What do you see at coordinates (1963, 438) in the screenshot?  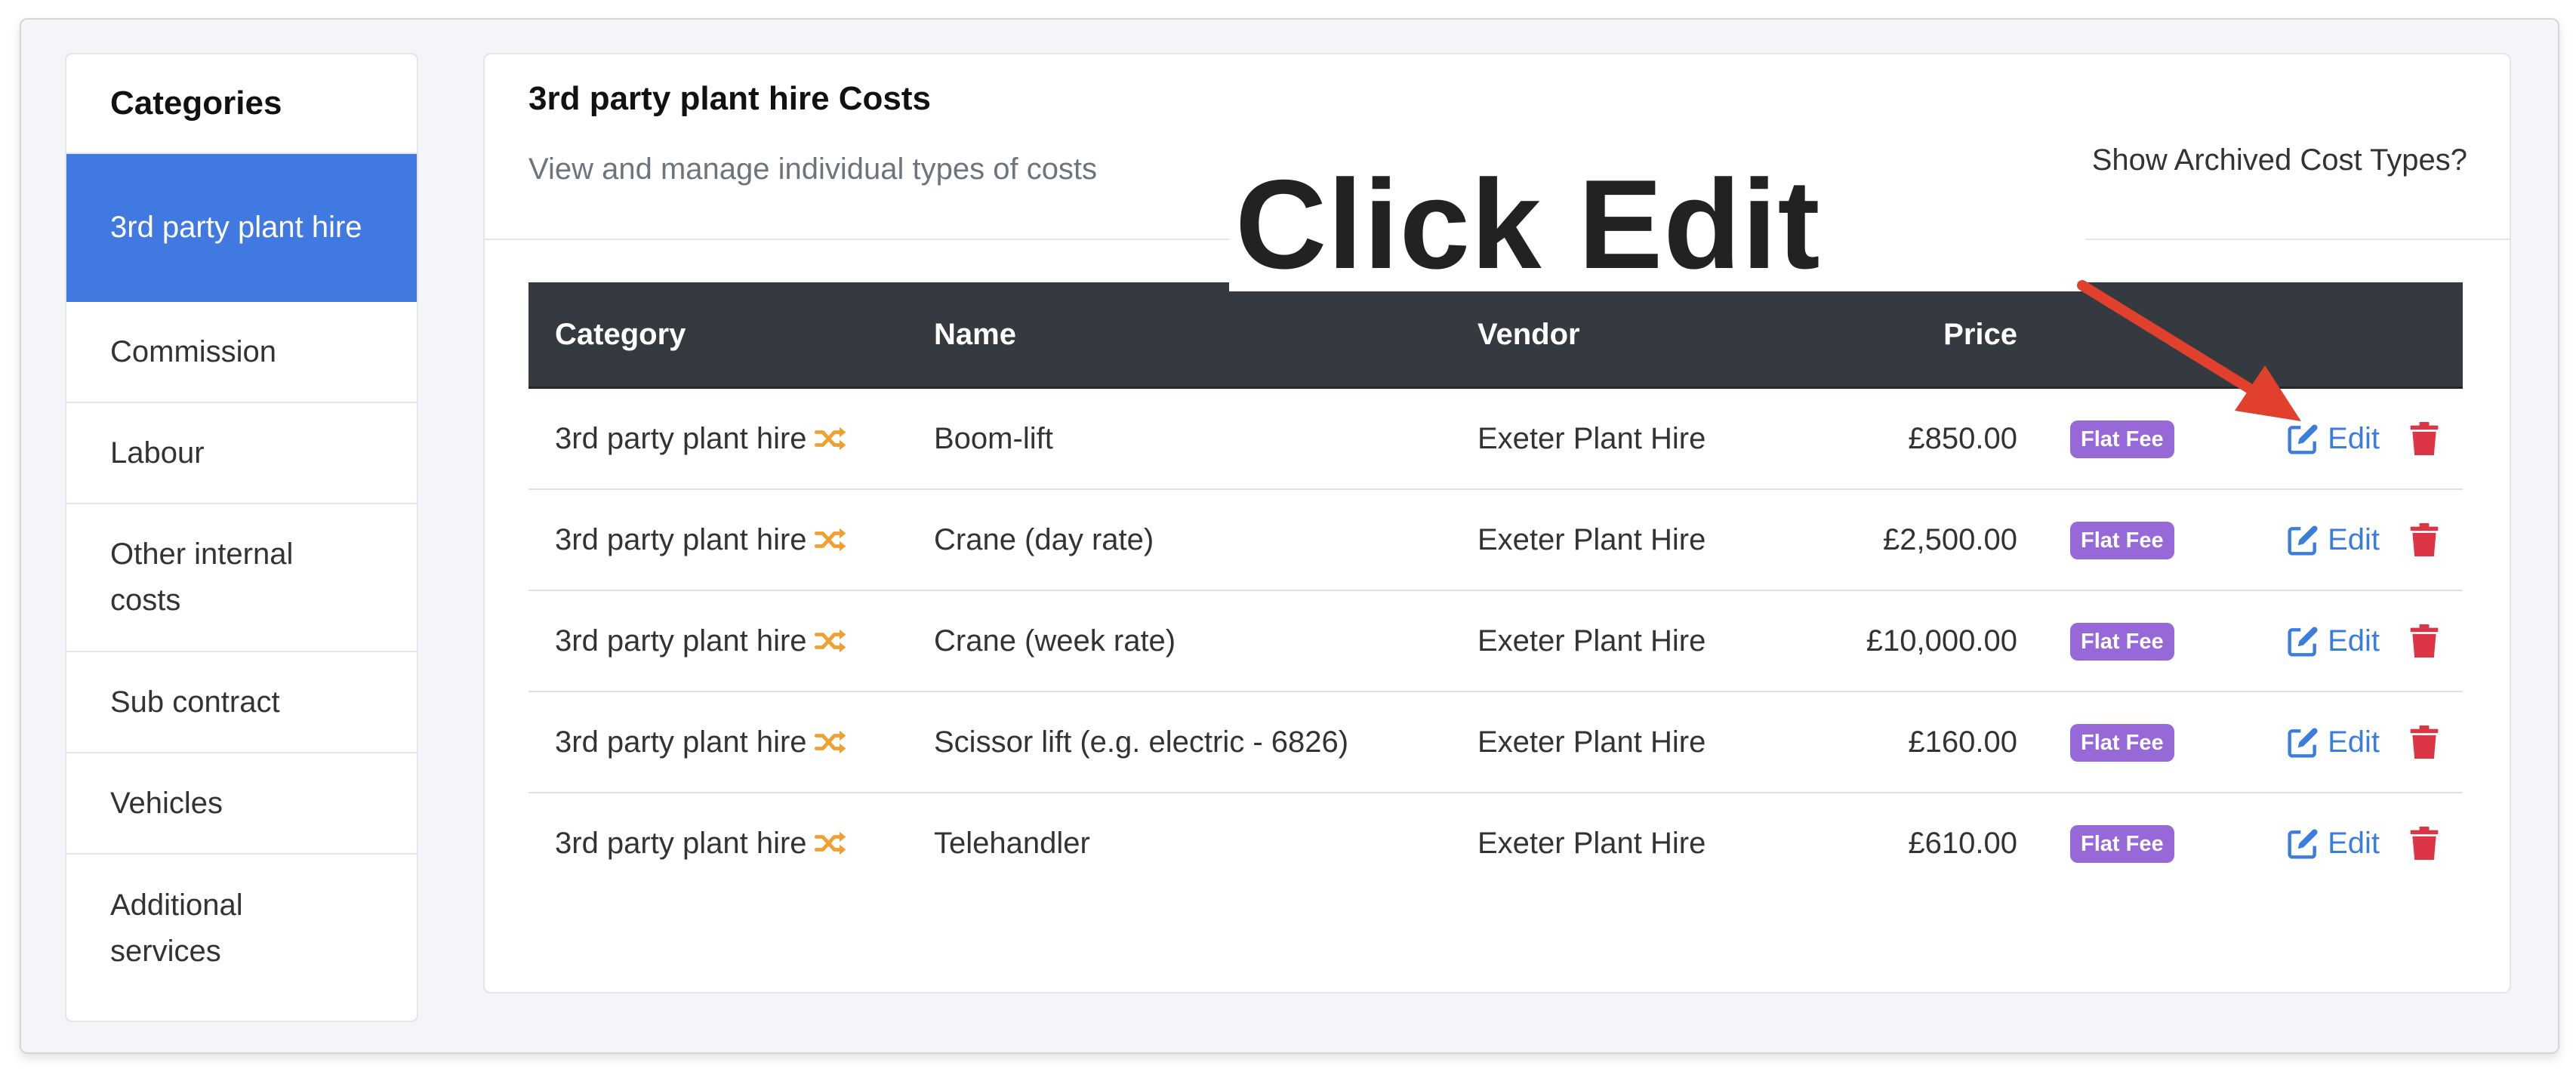 I see `cell-price: £850.00` at bounding box center [1963, 438].